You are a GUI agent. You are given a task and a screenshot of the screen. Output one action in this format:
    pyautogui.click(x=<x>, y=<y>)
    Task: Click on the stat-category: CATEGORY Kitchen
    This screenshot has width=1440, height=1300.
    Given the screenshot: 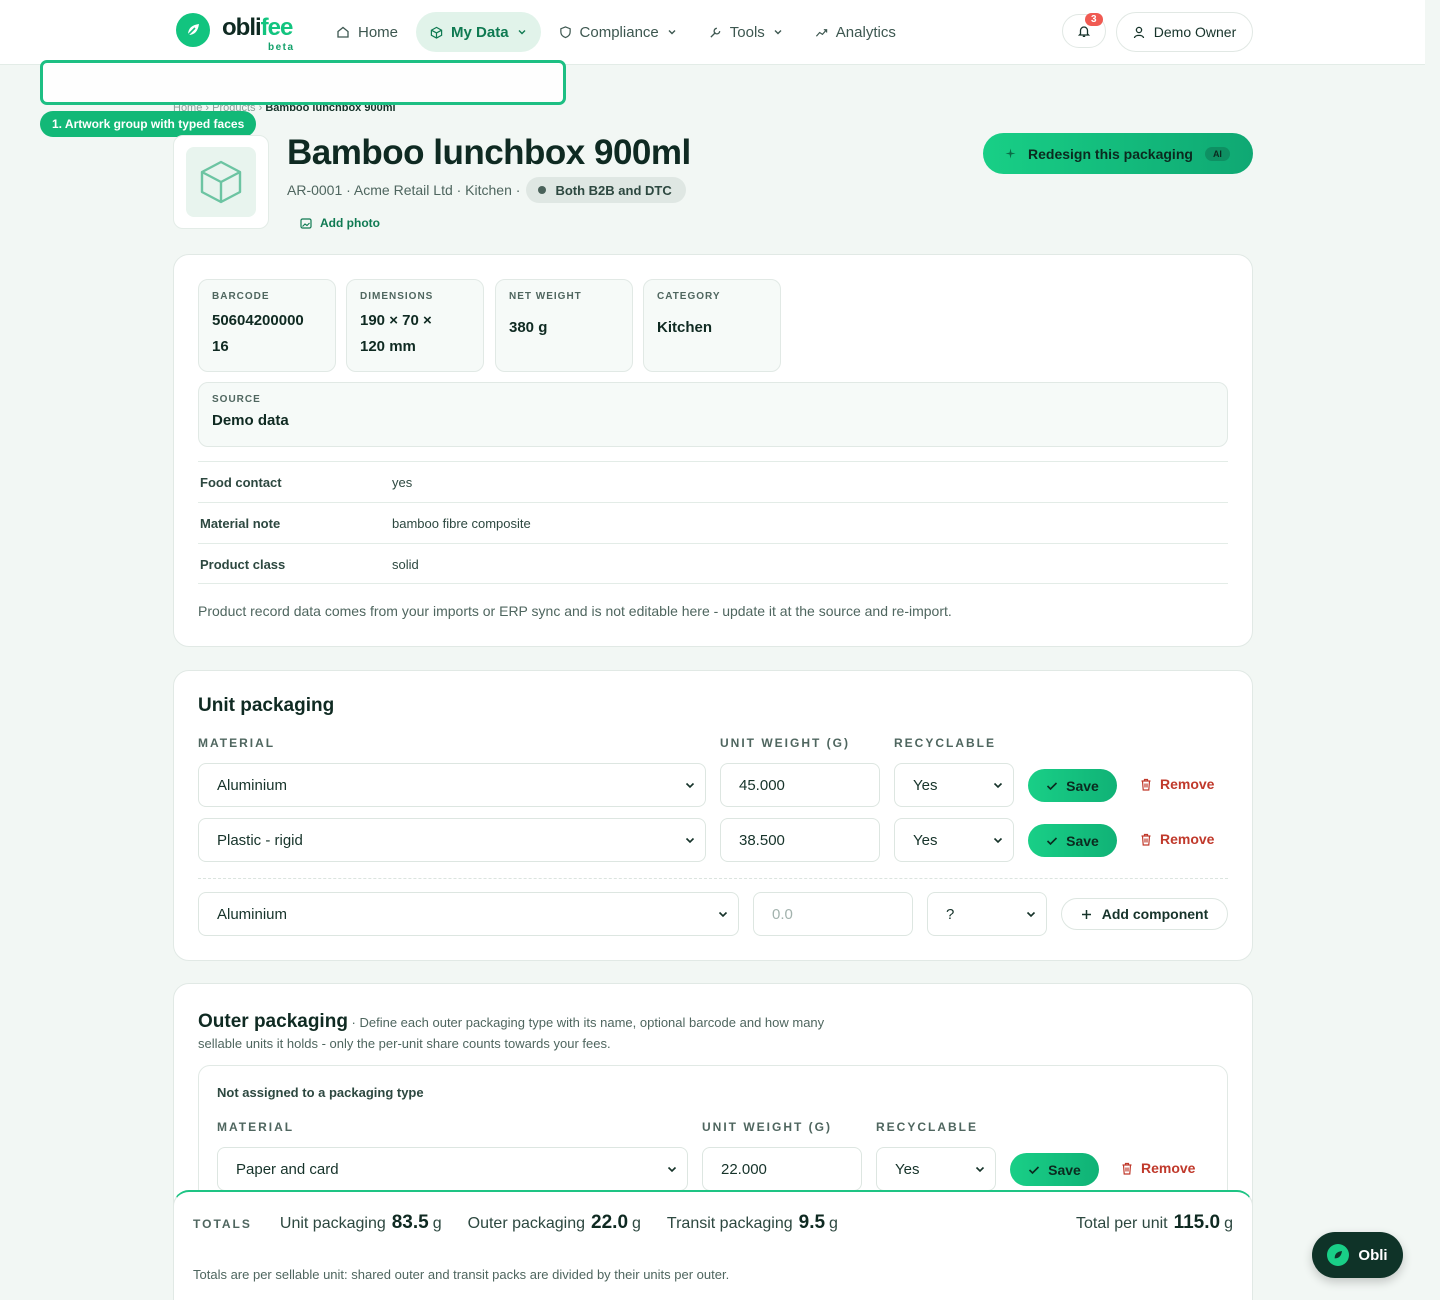 What is the action you would take?
    pyautogui.click(x=712, y=325)
    